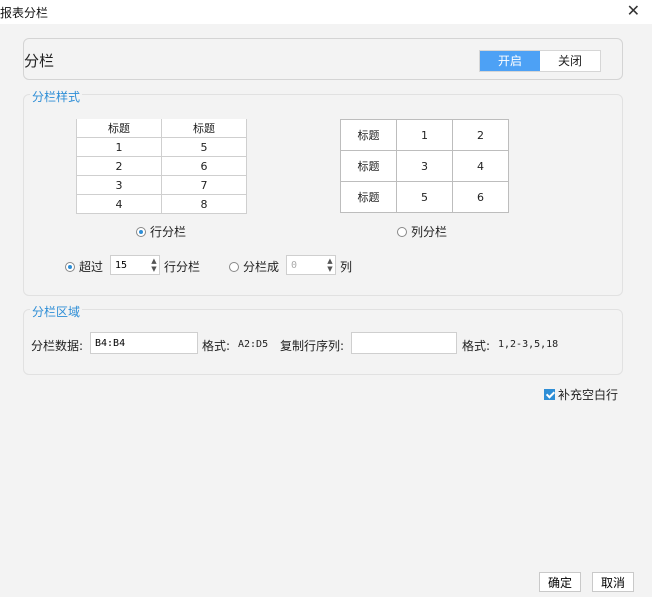  Describe the element at coordinates (326, 12) in the screenshot. I see `title-bar: 报表分栏 ✕` at that location.